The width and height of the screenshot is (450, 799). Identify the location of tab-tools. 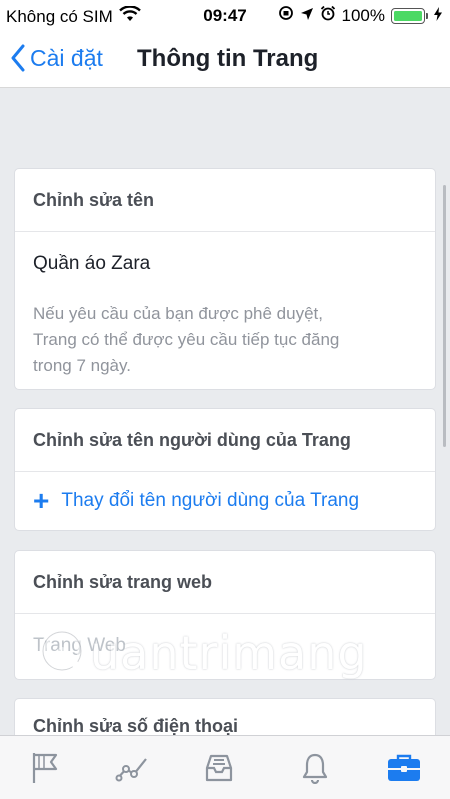
(404, 768).